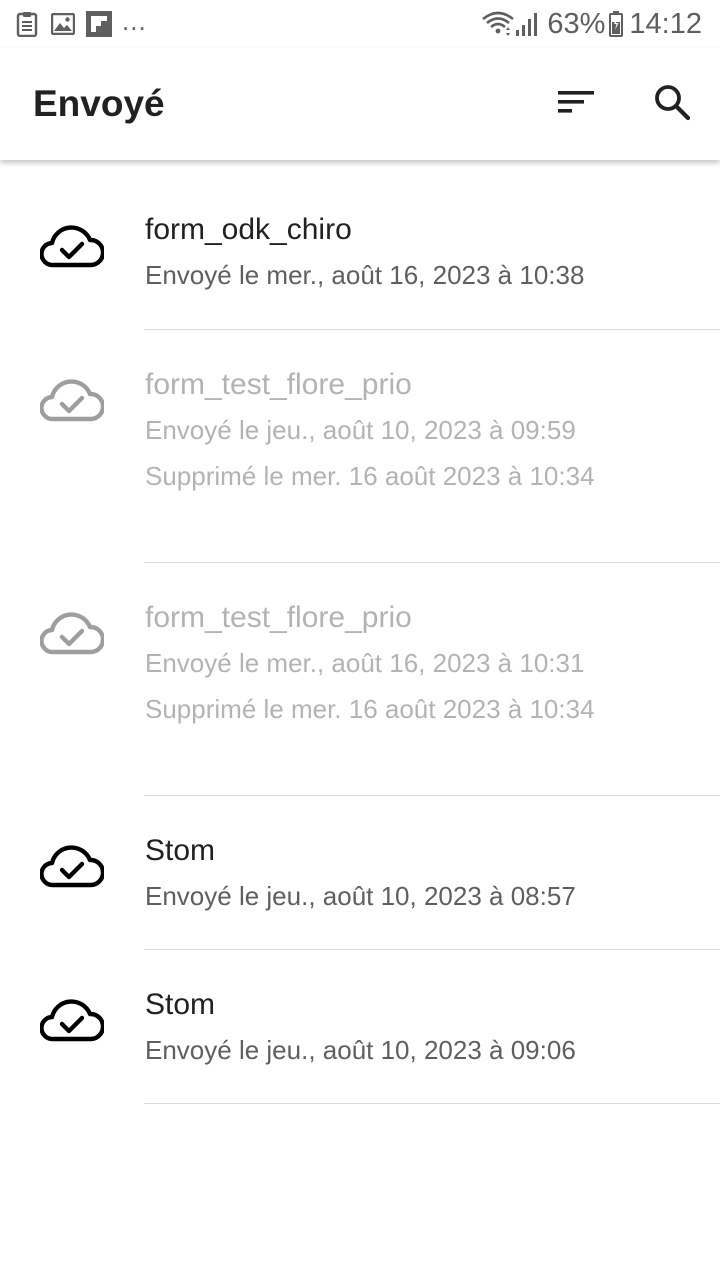 The height and width of the screenshot is (1280, 720). Describe the element at coordinates (360, 104) in the screenshot. I see `app-bar: Envoyé` at that location.